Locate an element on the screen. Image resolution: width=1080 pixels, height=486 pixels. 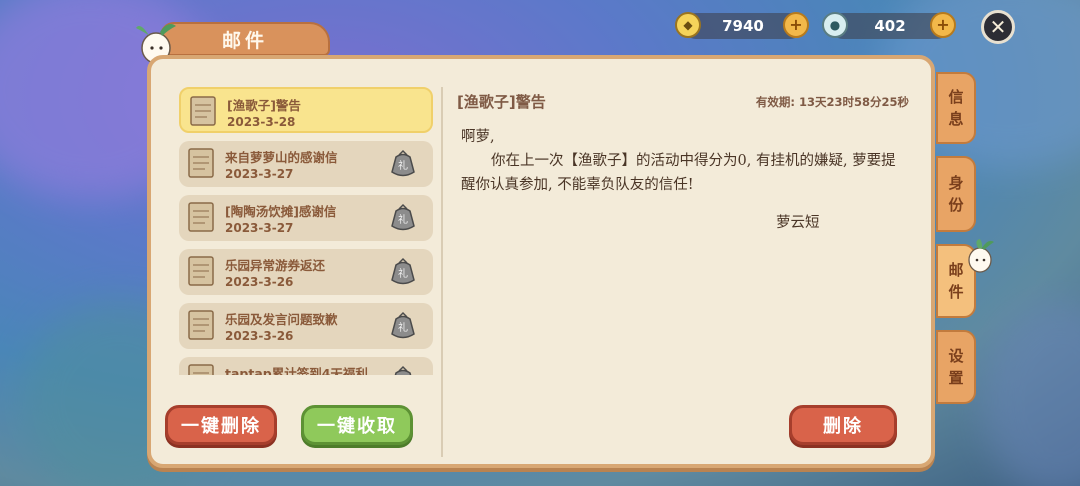
gem-counter: ● 402 + is located at coordinates (889, 25).